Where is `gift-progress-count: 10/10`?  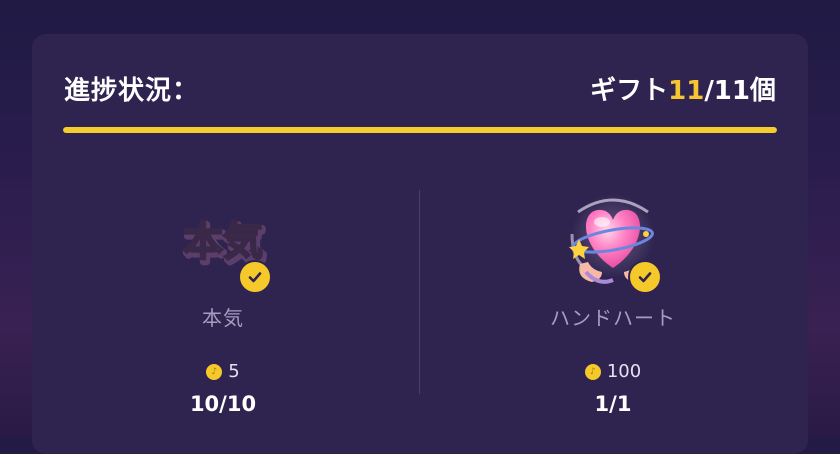
gift-progress-count: 10/10 is located at coordinates (223, 404).